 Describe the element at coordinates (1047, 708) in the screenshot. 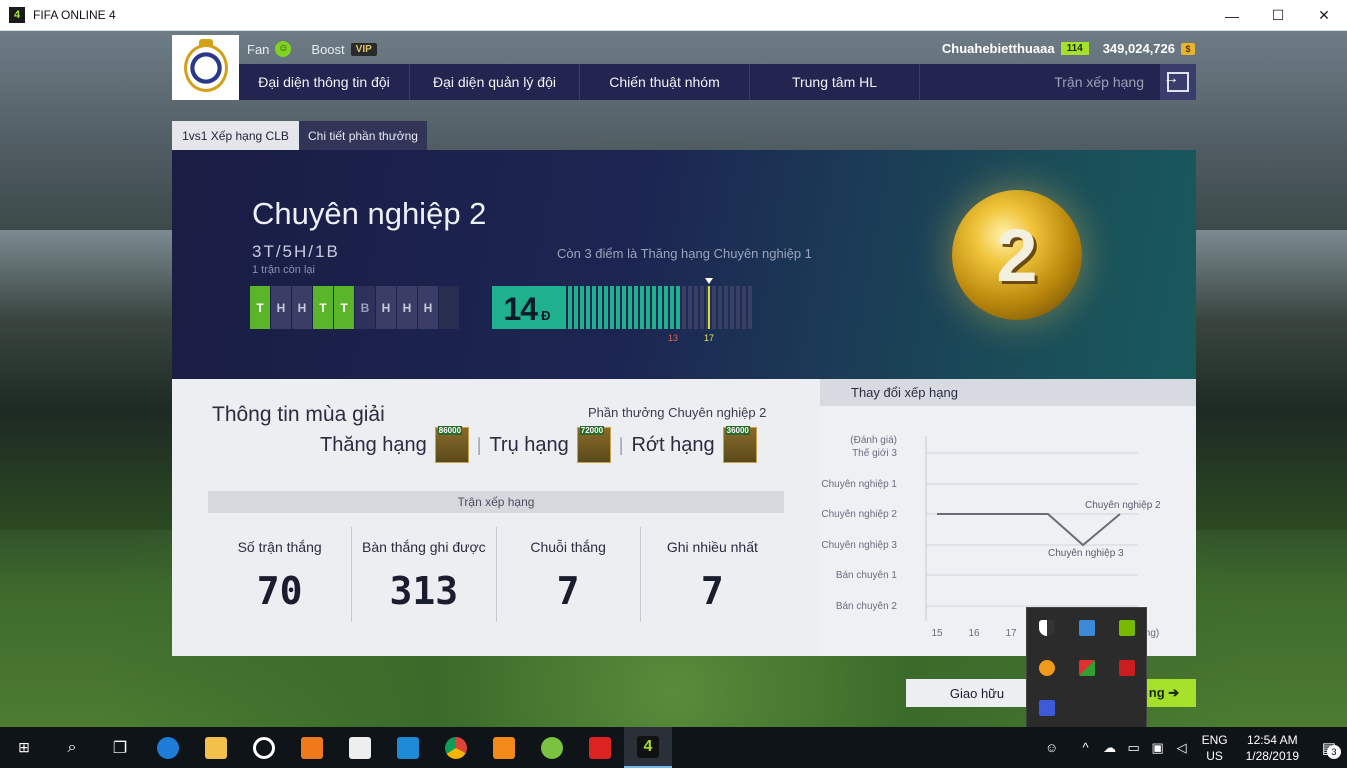

I see `blue-app-icon` at that location.